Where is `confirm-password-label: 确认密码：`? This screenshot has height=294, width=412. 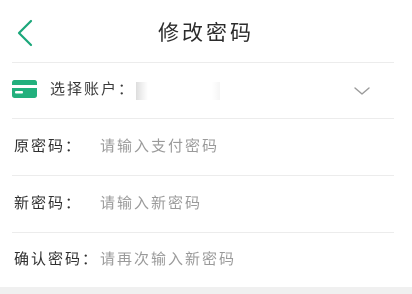 confirm-password-label: 确认密码： is located at coordinates (57, 259).